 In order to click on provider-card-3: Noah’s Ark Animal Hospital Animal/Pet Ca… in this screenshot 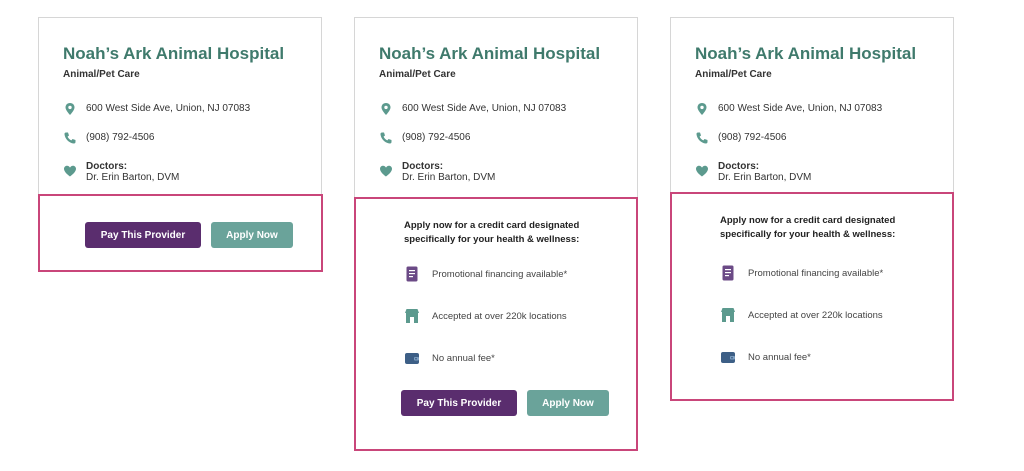, I will do `click(812, 107)`.